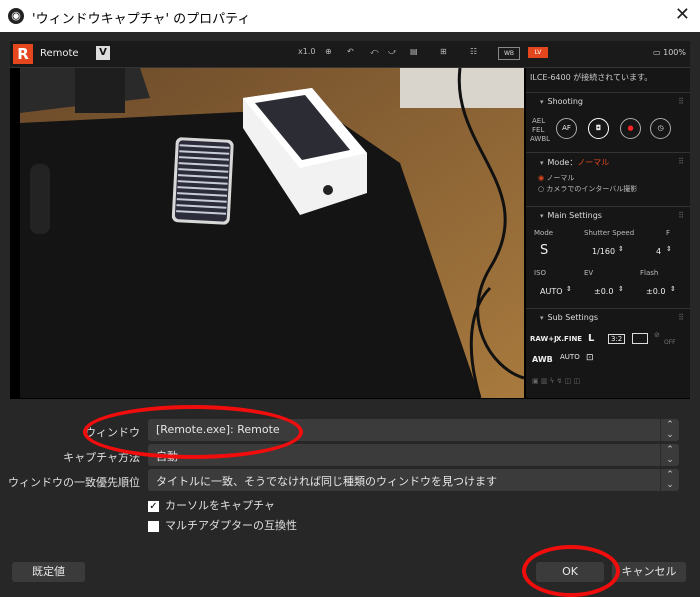 This screenshot has width=700, height=597. Describe the element at coordinates (674, 52) in the screenshot. I see `battery-percent: 100%` at that location.